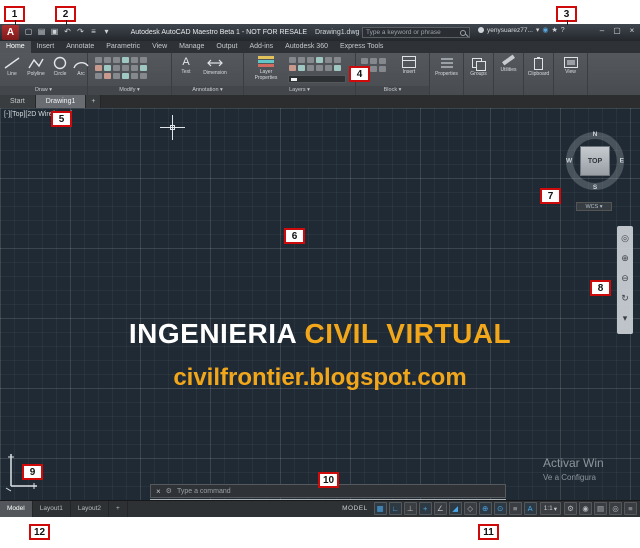 This screenshot has height=548, width=640. Describe the element at coordinates (615, 508) in the screenshot. I see `isolate-objects-icon: ◎` at that location.